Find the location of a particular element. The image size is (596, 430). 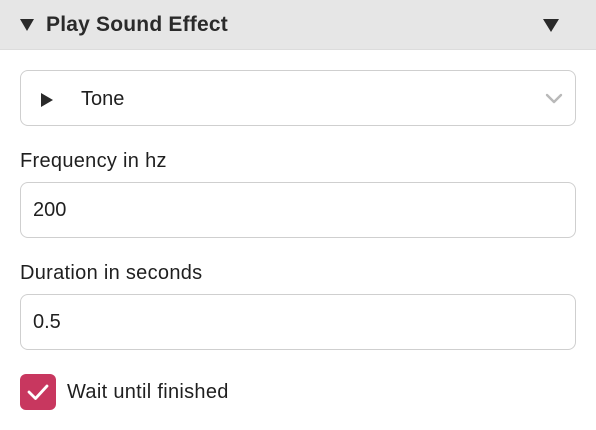

checkmark-icon is located at coordinates (38, 392).